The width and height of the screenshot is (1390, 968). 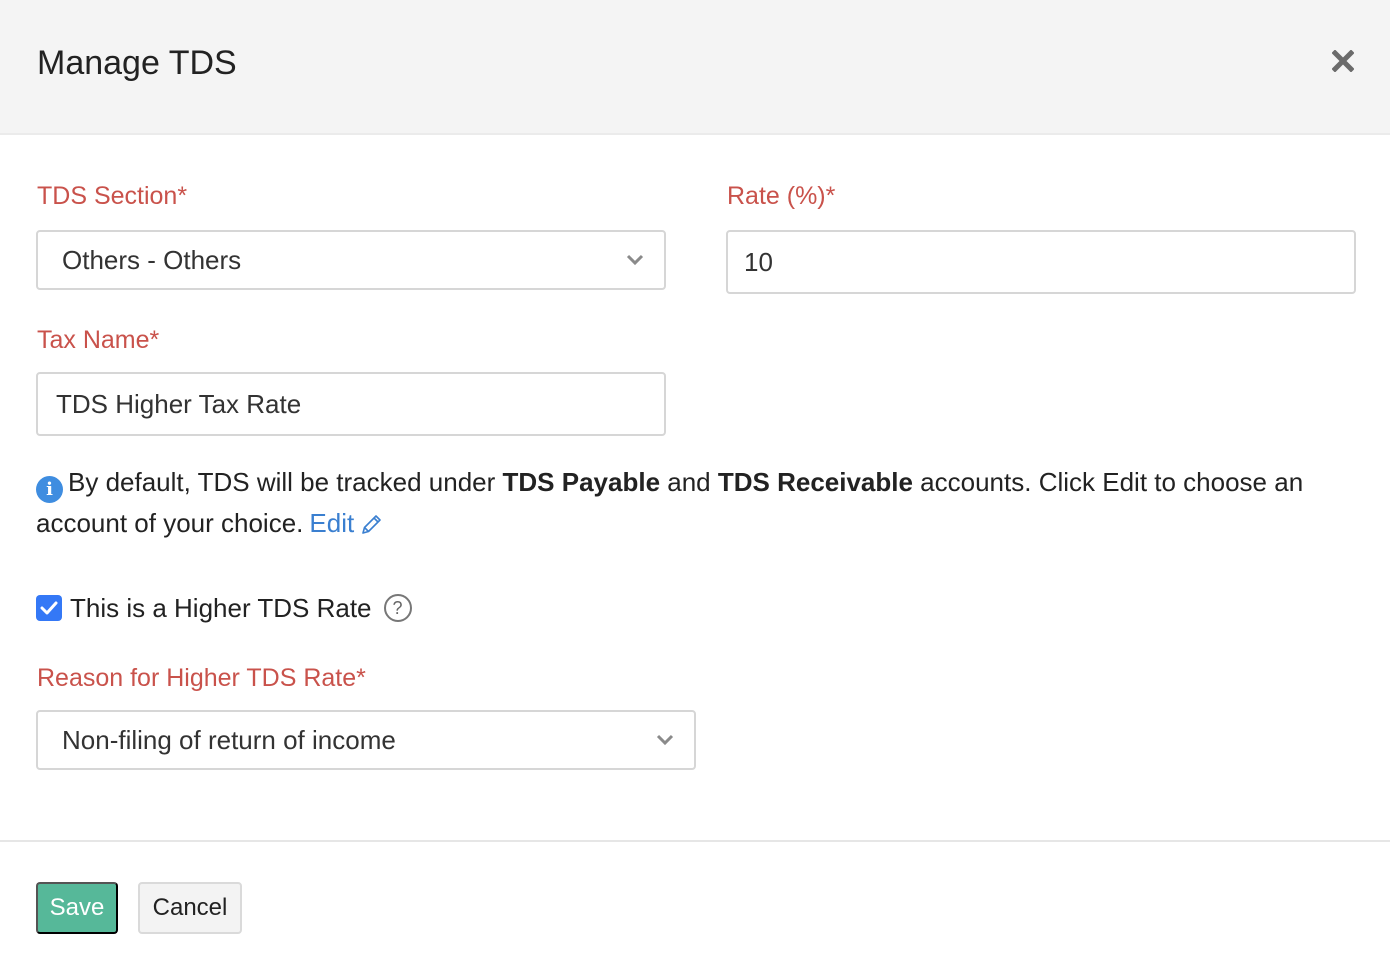 What do you see at coordinates (229, 739) in the screenshot?
I see `reason-value: Non-filing of return of income` at bounding box center [229, 739].